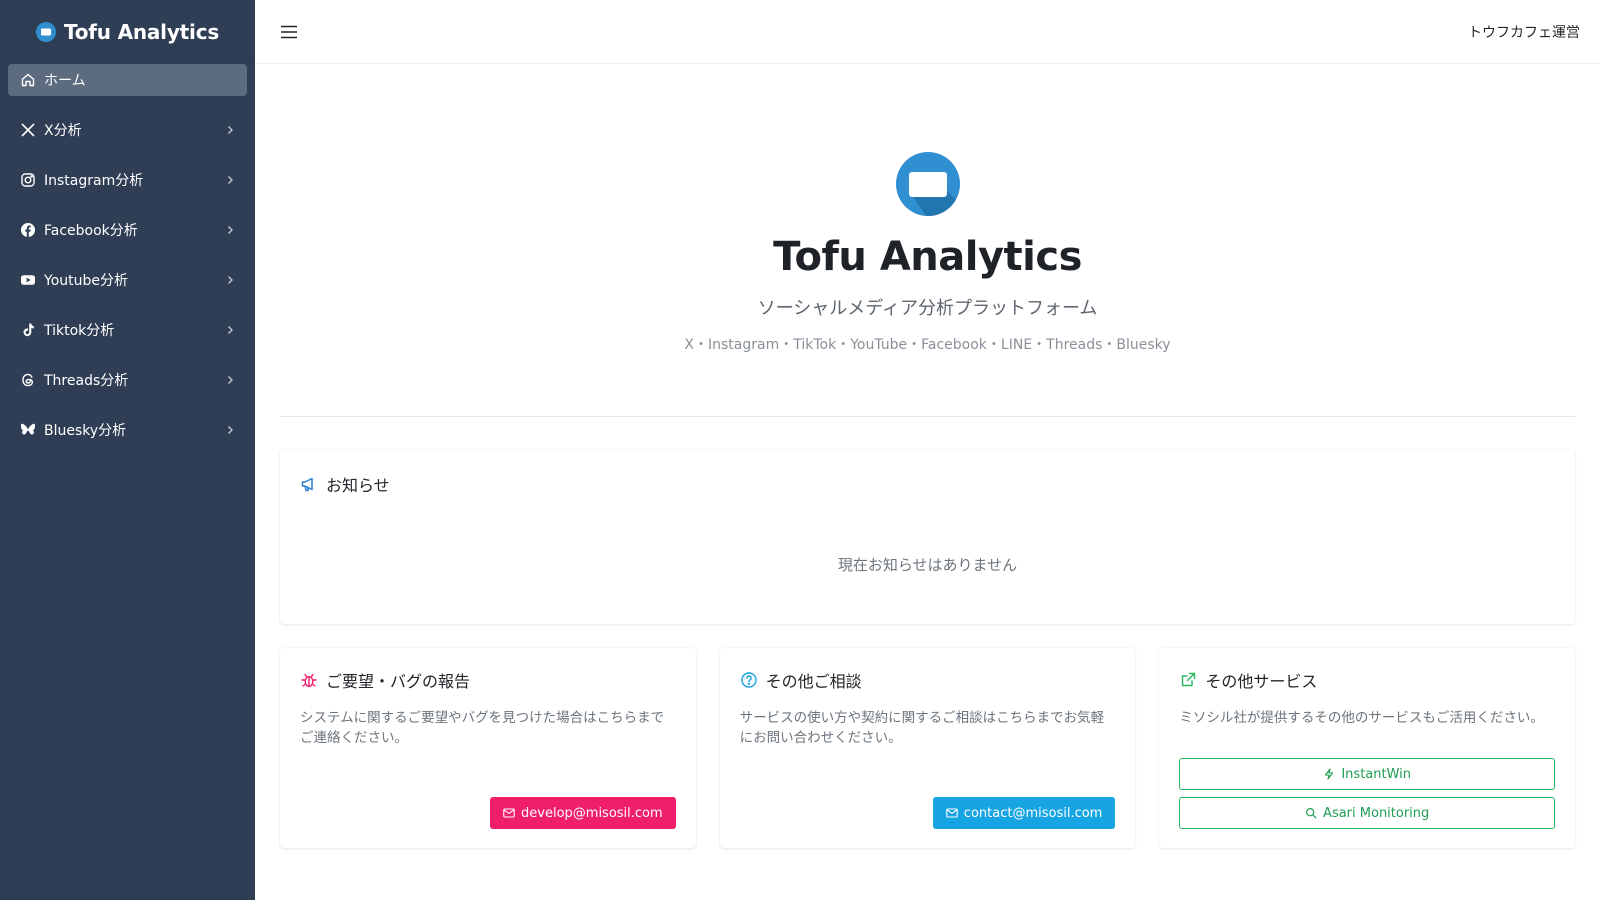 The image size is (1600, 900). What do you see at coordinates (592, 813) in the screenshot?
I see `develop-email-label: develop@misosil.com` at bounding box center [592, 813].